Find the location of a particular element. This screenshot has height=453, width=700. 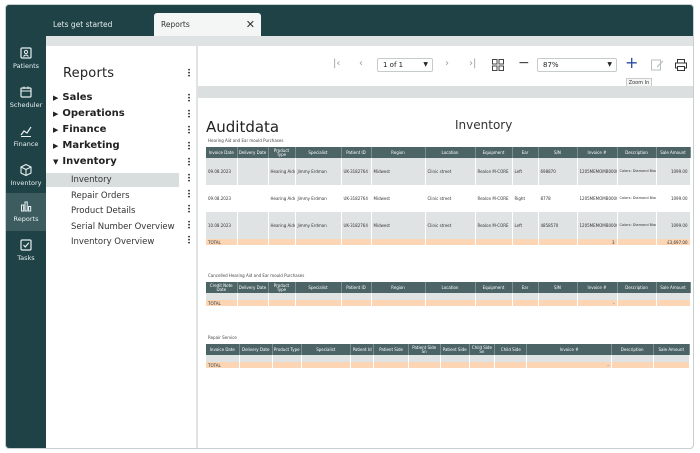

close-icon: ✕ is located at coordinates (250, 24).